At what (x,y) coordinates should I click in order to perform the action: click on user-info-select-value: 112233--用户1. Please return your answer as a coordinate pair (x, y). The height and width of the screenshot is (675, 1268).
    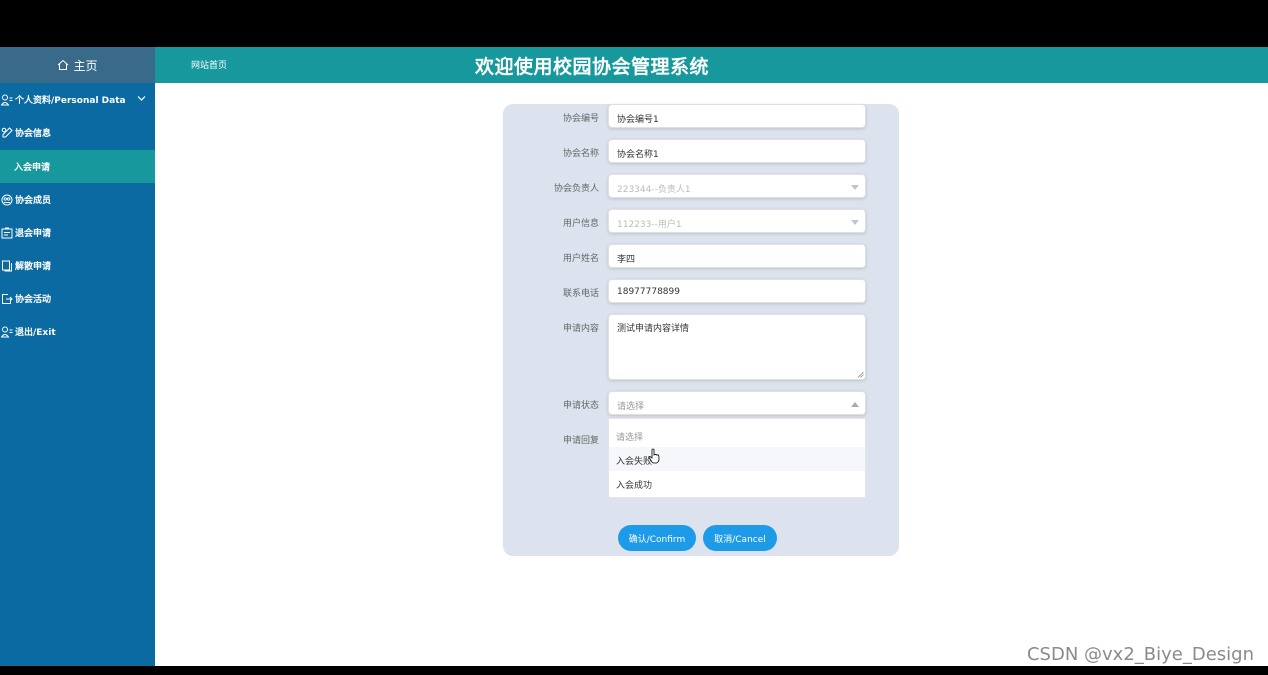
    Looking at the image, I should click on (649, 225).